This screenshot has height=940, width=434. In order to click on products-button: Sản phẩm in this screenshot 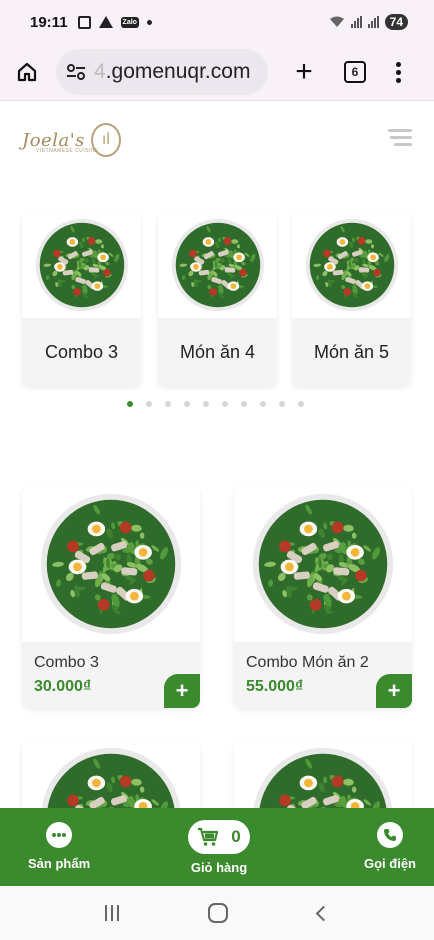, I will do `click(59, 846)`.